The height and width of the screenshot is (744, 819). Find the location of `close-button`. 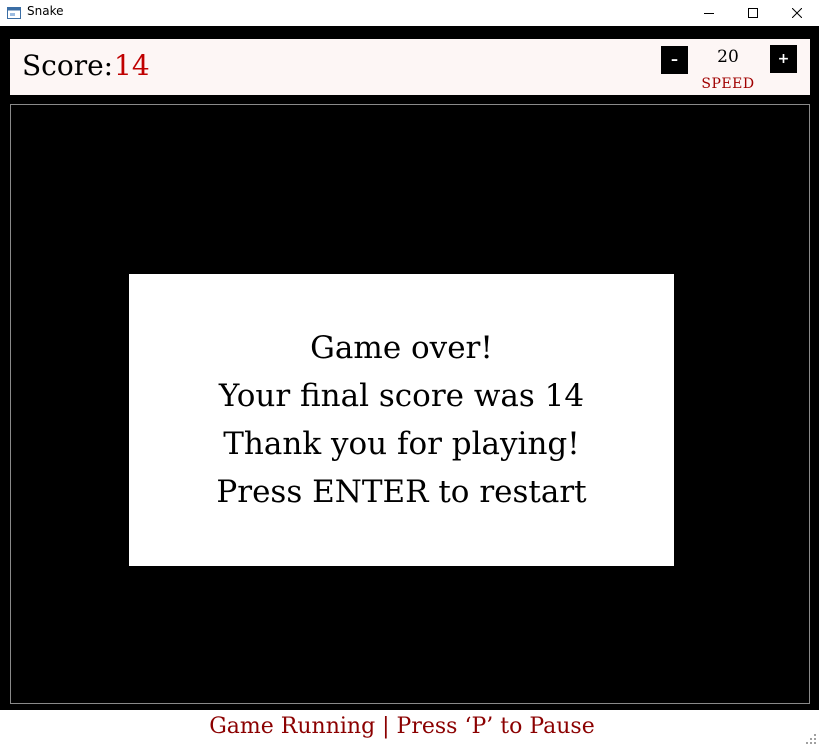

close-button is located at coordinates (796, 13).